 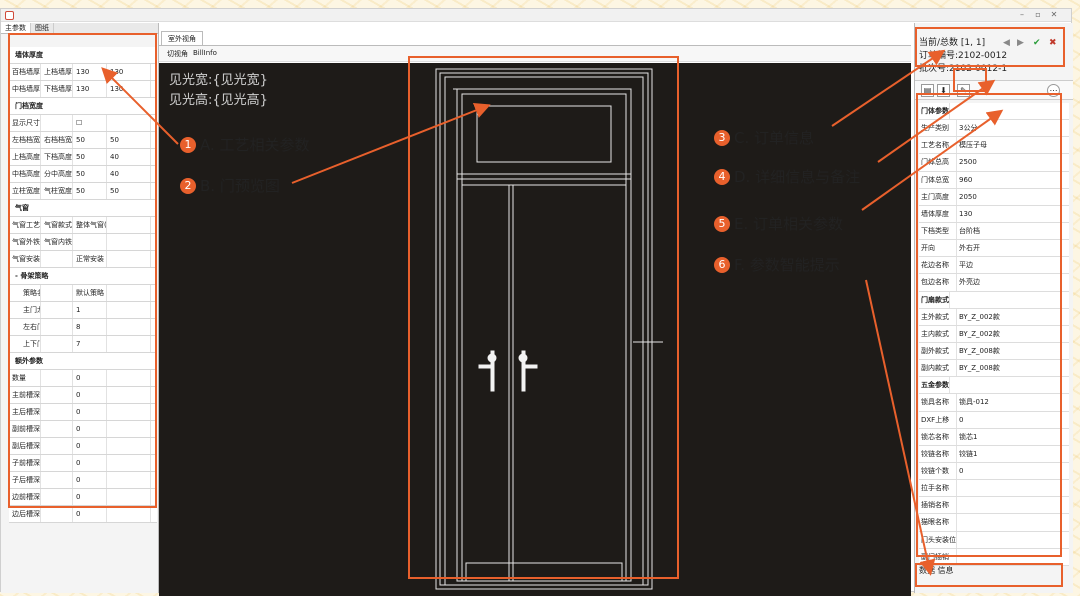 I want to click on annotation-door-preview: 2 B. 门预览图, so click(x=230, y=185).